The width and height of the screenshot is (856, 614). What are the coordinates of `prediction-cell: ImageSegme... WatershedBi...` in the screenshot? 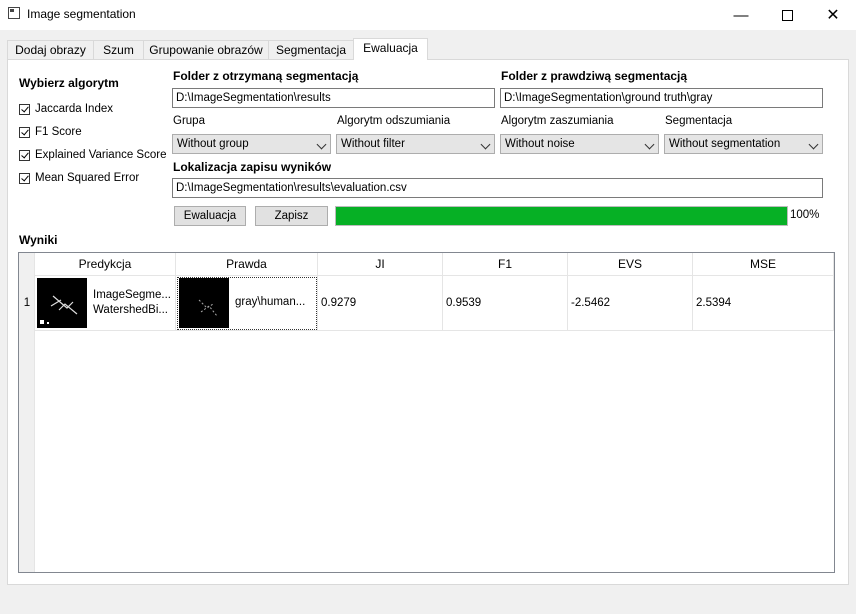 It's located at (105, 303).